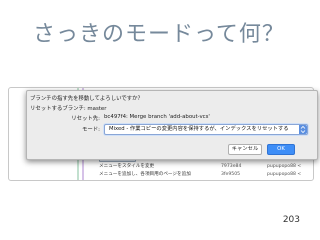 This screenshot has width=320, height=240. Describe the element at coordinates (91, 130) in the screenshot. I see `mode-label: モード:` at that location.